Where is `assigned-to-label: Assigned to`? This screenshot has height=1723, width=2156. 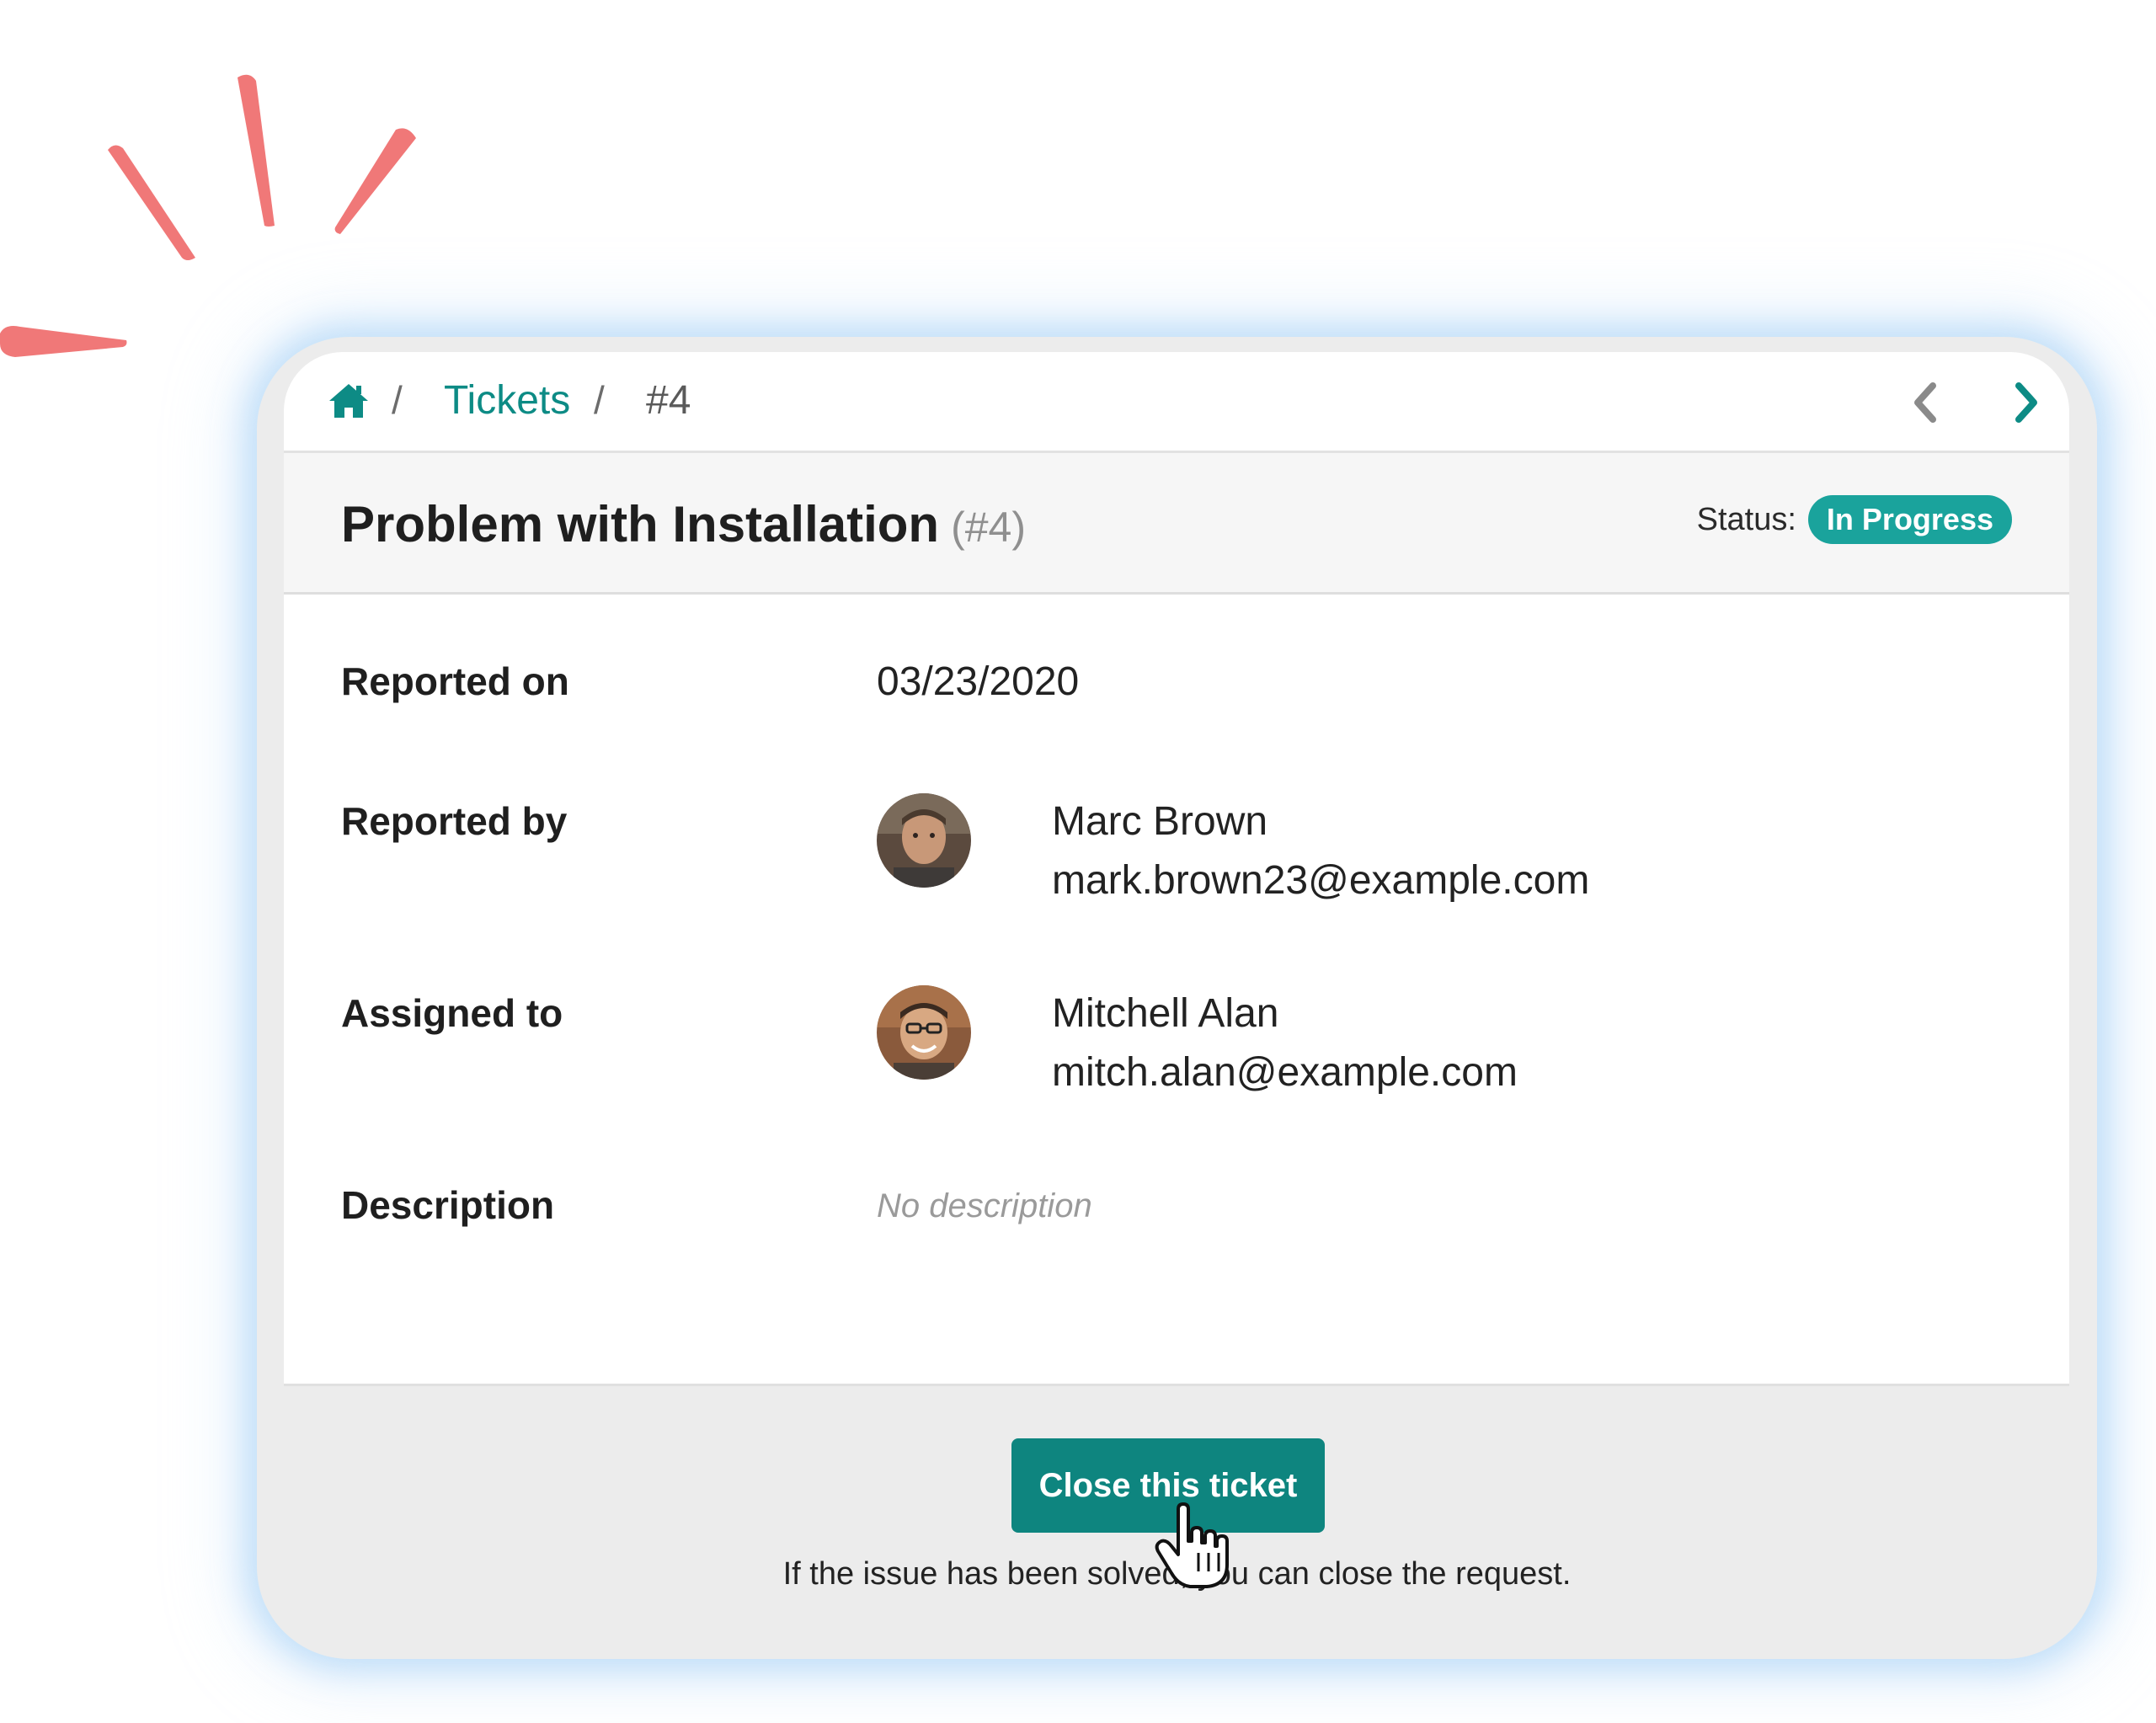 assigned-to-label: Assigned to is located at coordinates (452, 1013).